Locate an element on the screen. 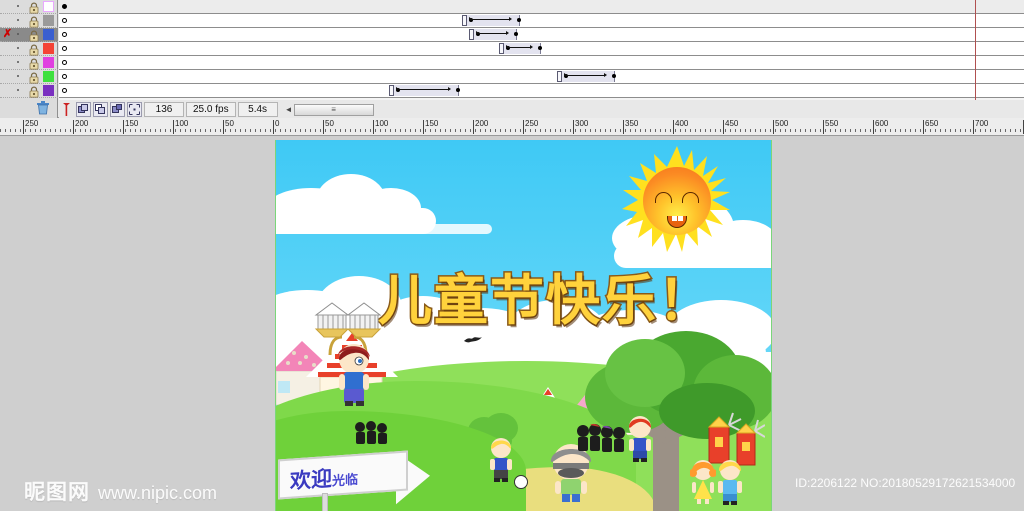  ruler-label: 300 is located at coordinates (582, 123).